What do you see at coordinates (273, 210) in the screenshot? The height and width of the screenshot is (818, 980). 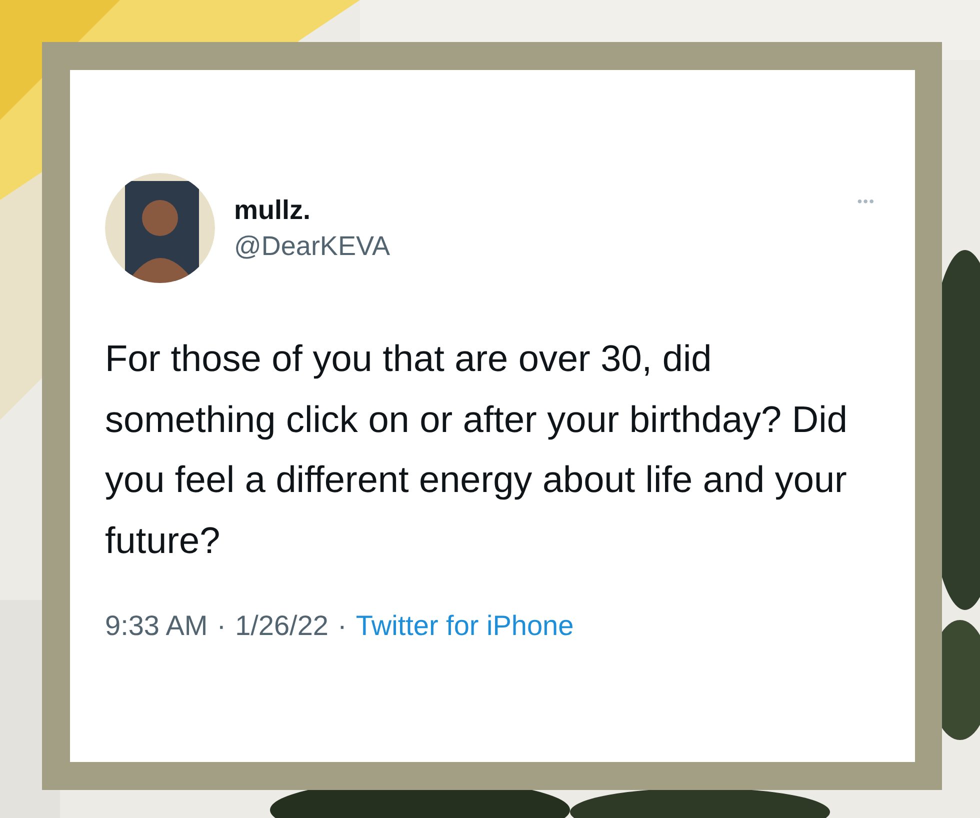 I see `display-name: mullz.` at bounding box center [273, 210].